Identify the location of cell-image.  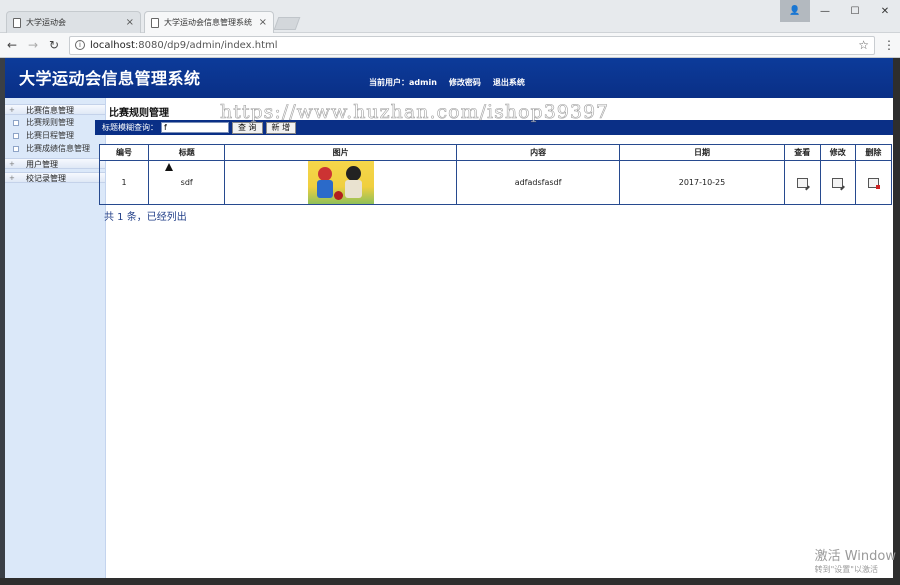
(340, 182).